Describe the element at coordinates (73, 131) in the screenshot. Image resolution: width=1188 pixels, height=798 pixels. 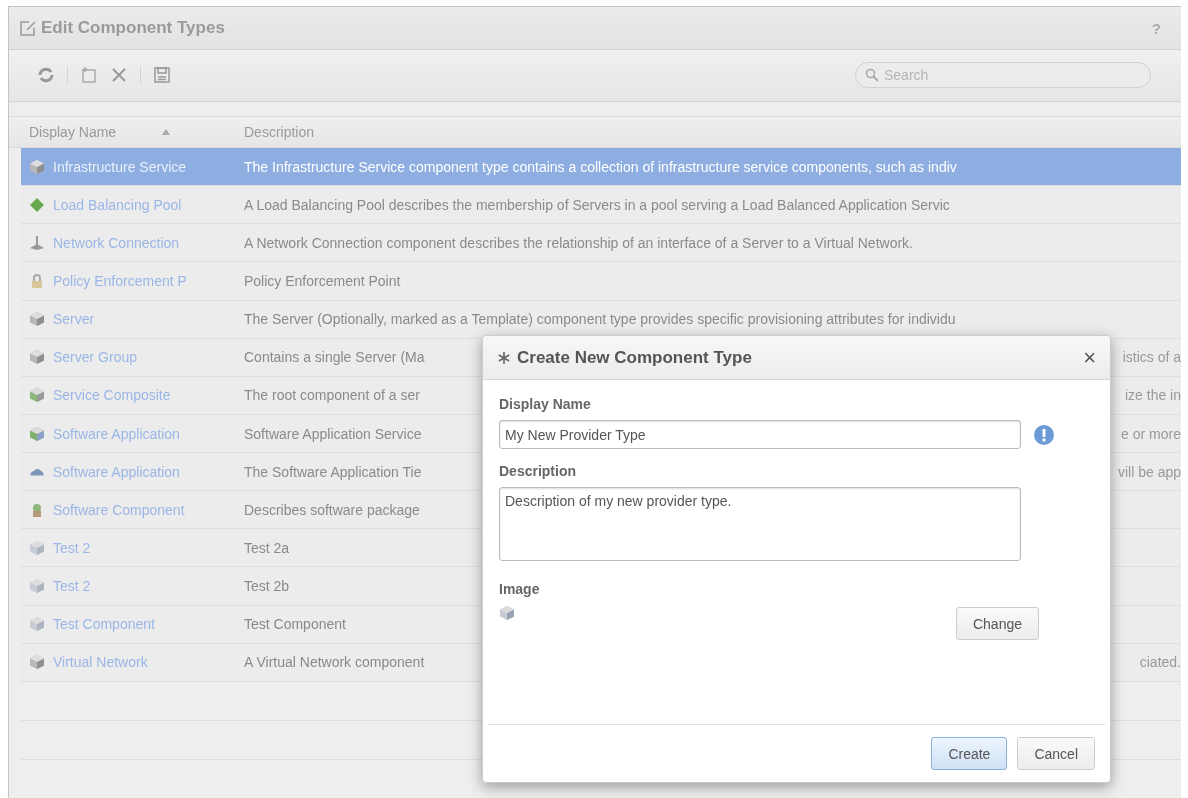
I see `column-header: Display Name` at that location.